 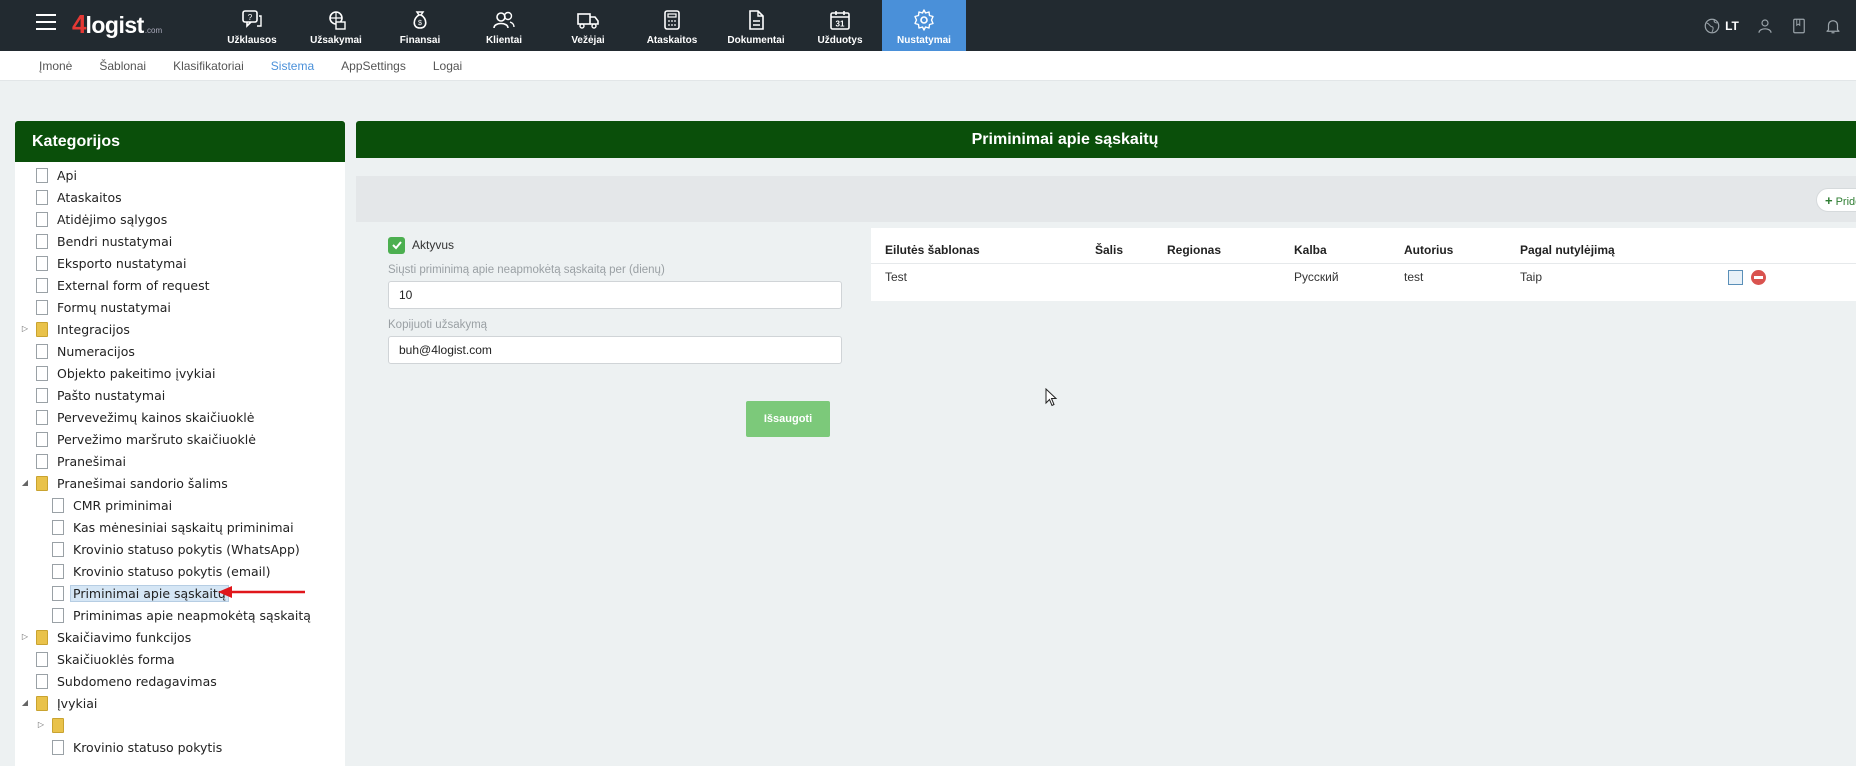 What do you see at coordinates (1829, 200) in the screenshot?
I see `plus-icon: +` at bounding box center [1829, 200].